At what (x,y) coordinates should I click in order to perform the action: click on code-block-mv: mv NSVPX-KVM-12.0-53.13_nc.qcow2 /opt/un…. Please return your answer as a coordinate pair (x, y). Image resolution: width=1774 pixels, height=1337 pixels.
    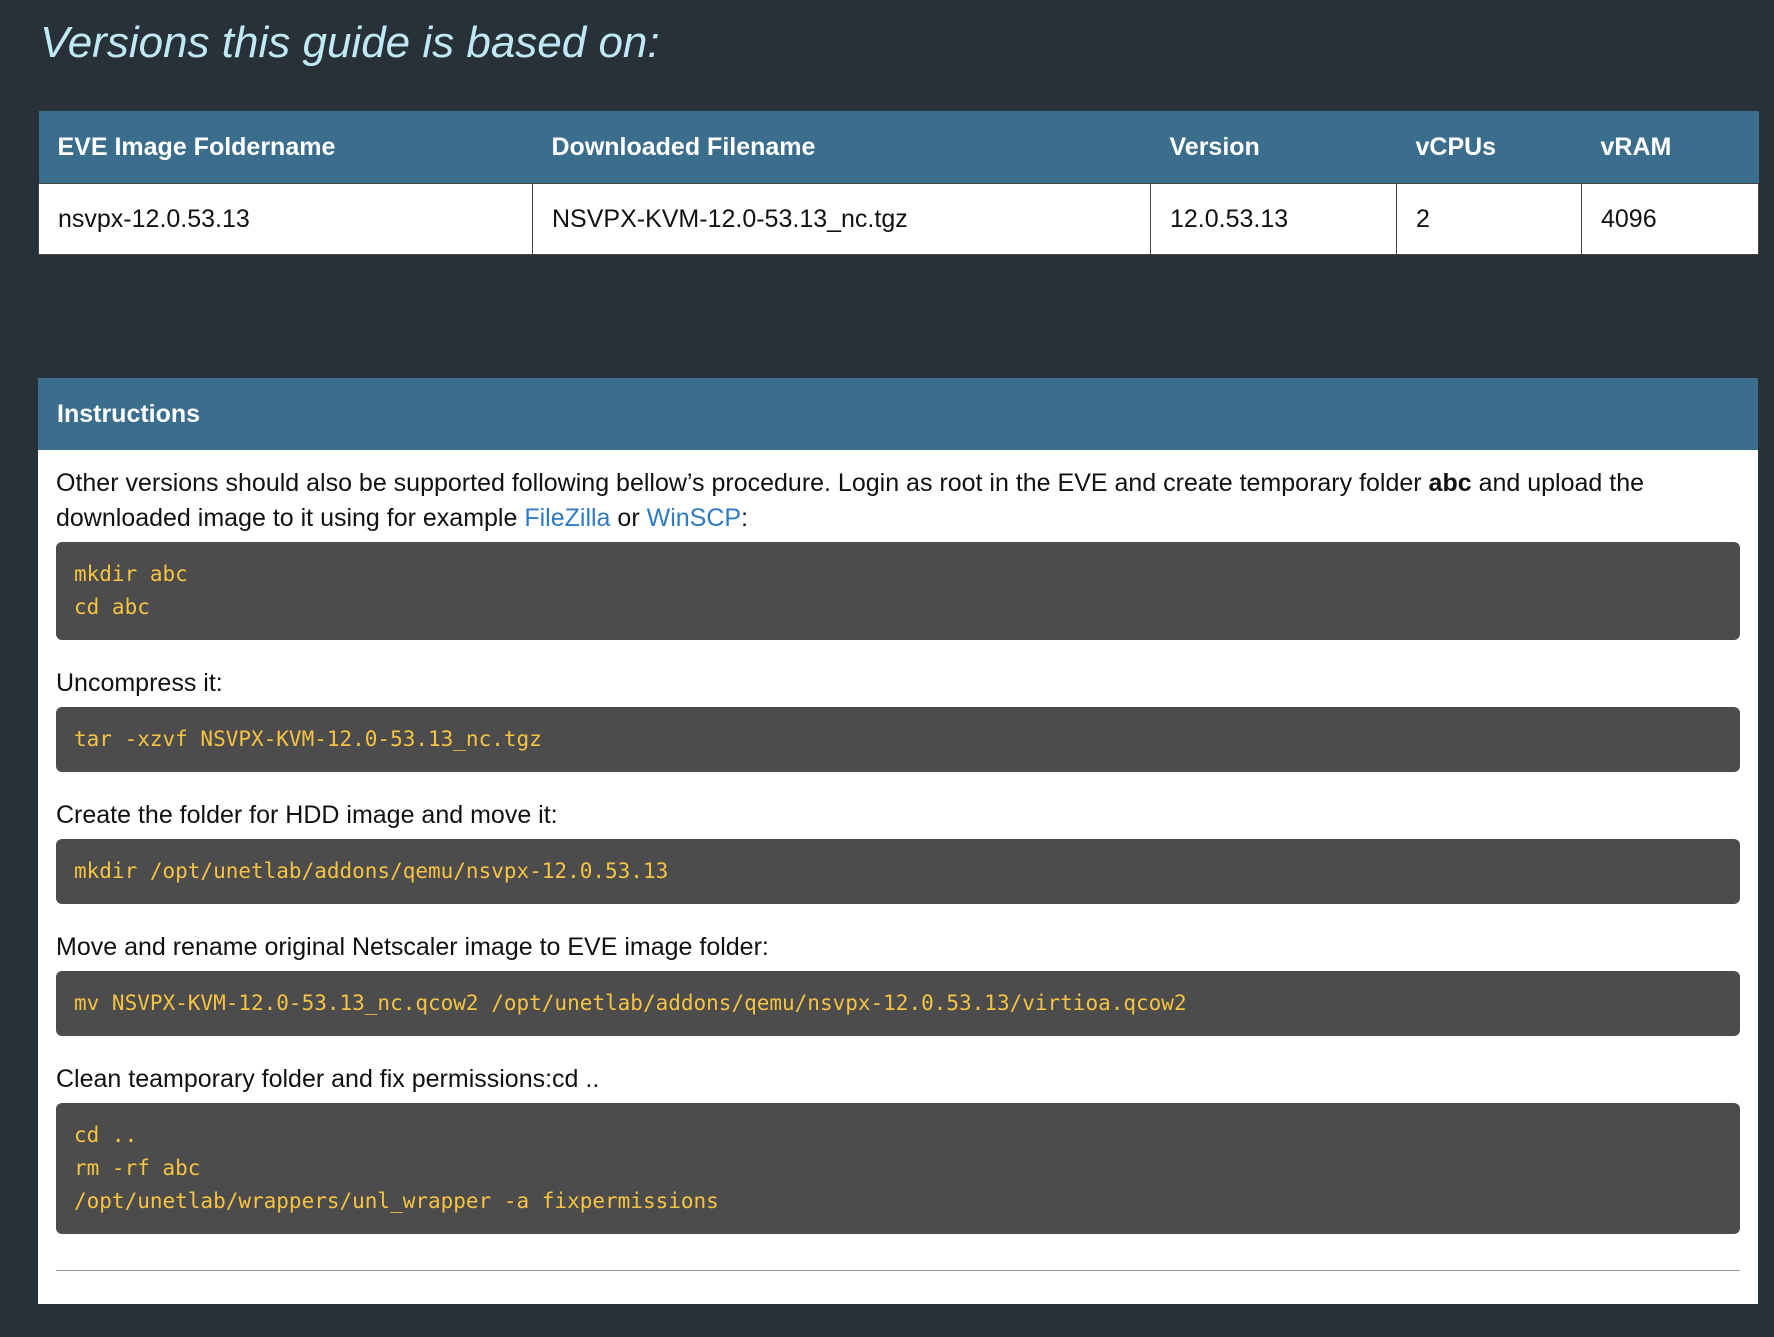
    Looking at the image, I should click on (898, 1003).